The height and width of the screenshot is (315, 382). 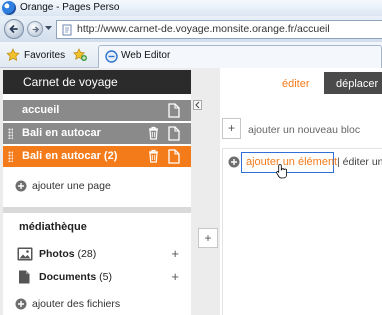 What do you see at coordinates (48, 28) in the screenshot?
I see `chevron-down-icon` at bounding box center [48, 28].